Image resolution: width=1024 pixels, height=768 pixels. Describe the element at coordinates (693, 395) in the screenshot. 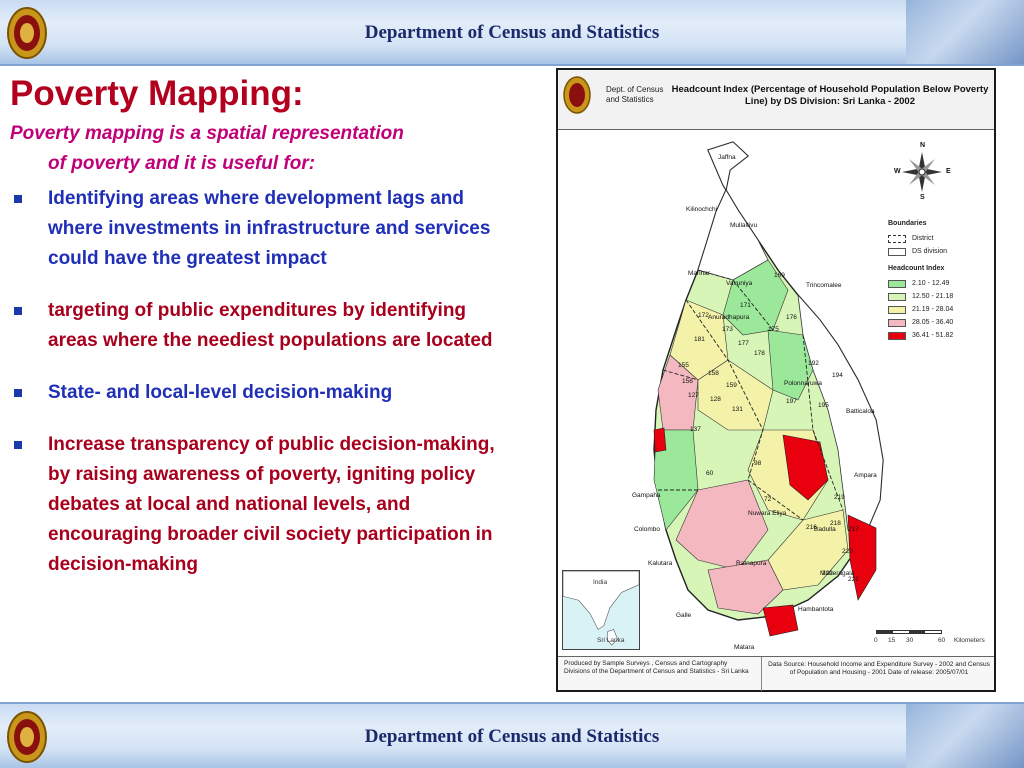

I see `division-number: 127` at that location.